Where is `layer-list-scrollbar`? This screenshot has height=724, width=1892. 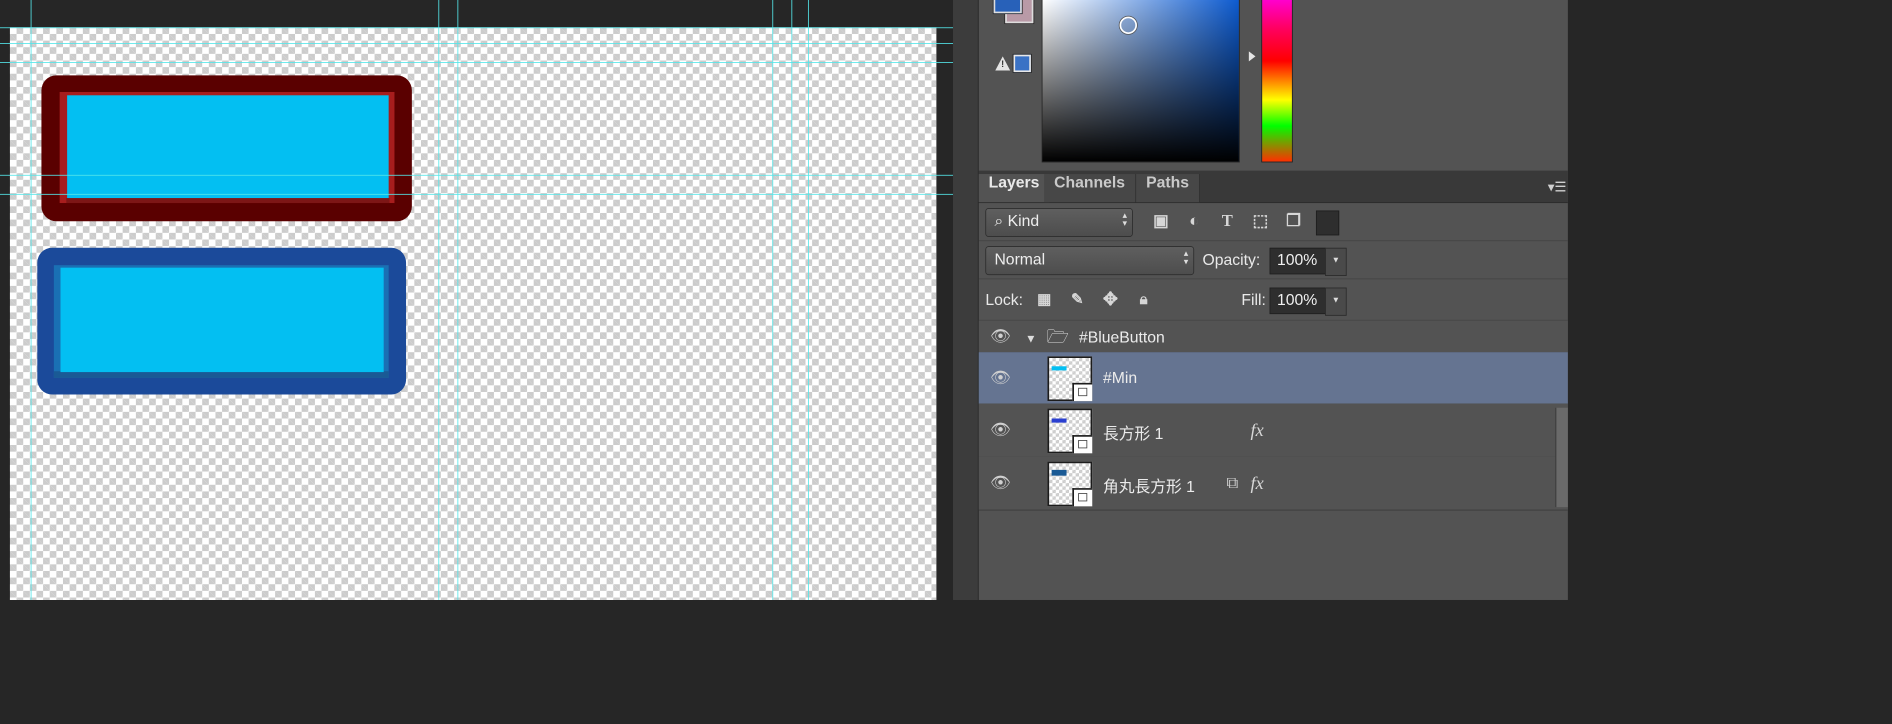
layer-list-scrollbar is located at coordinates (1561, 457).